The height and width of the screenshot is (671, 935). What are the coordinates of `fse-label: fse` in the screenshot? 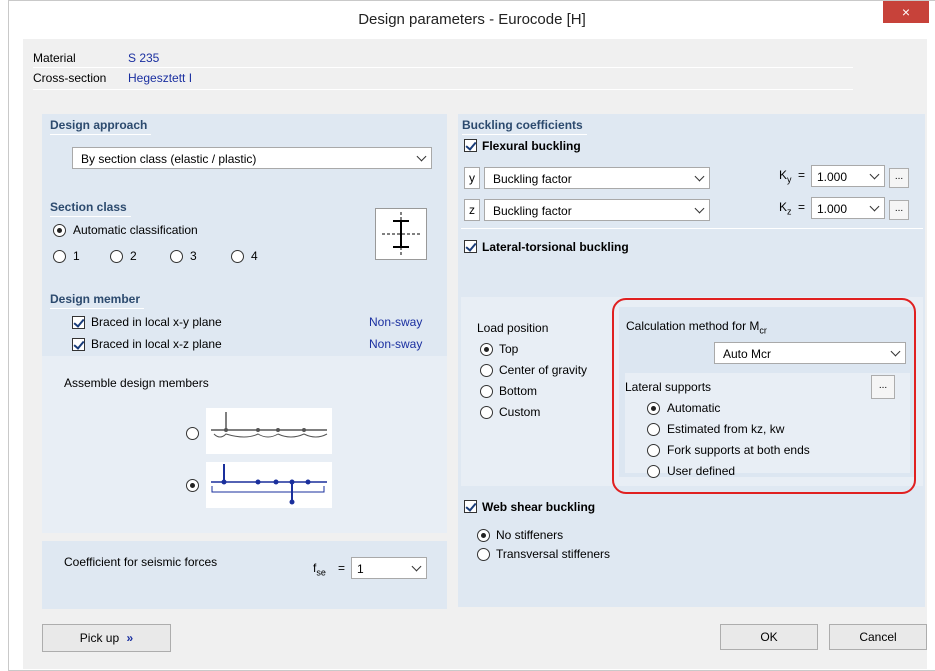 It's located at (319, 569).